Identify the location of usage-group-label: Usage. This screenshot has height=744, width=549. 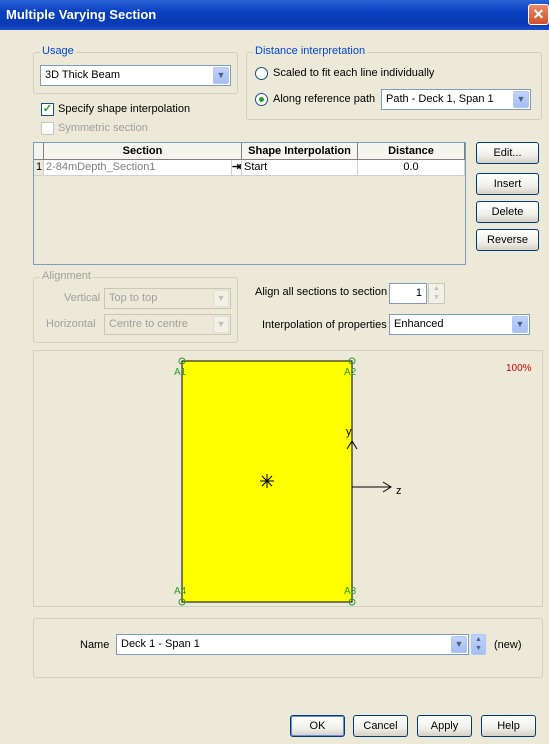
(58, 51).